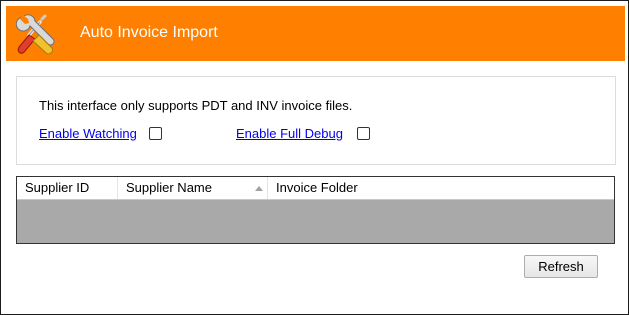 This screenshot has width=629, height=315. I want to click on grid-header: Supplier ID Supplier Name Invoice Folder, so click(315, 188).